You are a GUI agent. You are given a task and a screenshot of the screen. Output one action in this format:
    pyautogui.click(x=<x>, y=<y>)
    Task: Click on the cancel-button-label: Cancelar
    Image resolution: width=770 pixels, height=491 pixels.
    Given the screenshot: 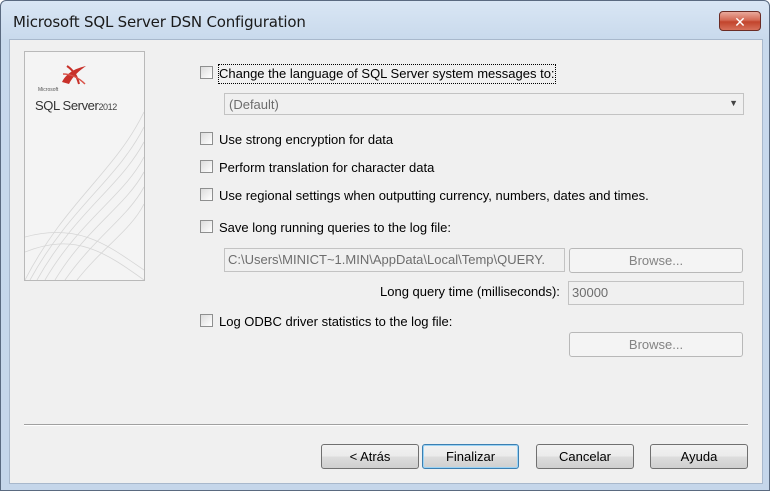 What is the action you would take?
    pyautogui.click(x=585, y=456)
    